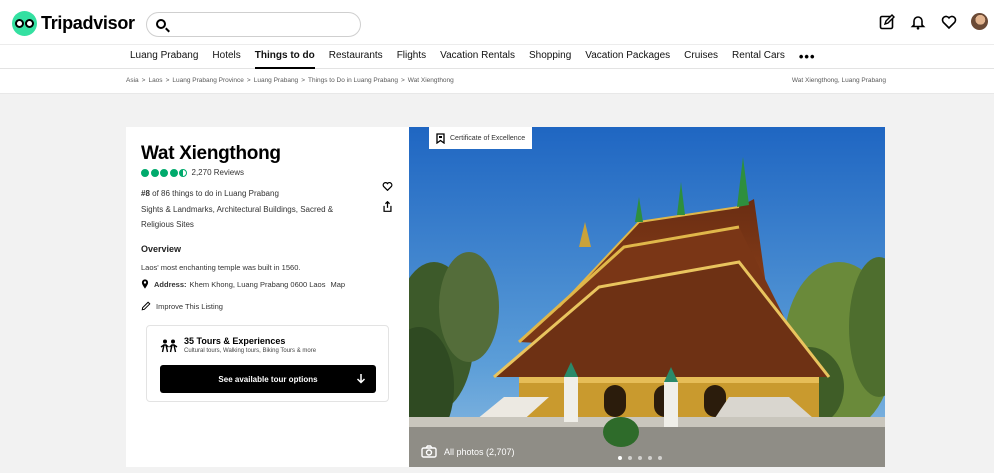 The image size is (994, 473). Describe the element at coordinates (284, 57) in the screenshot. I see `nav-things-to-do: Things to do` at that location.